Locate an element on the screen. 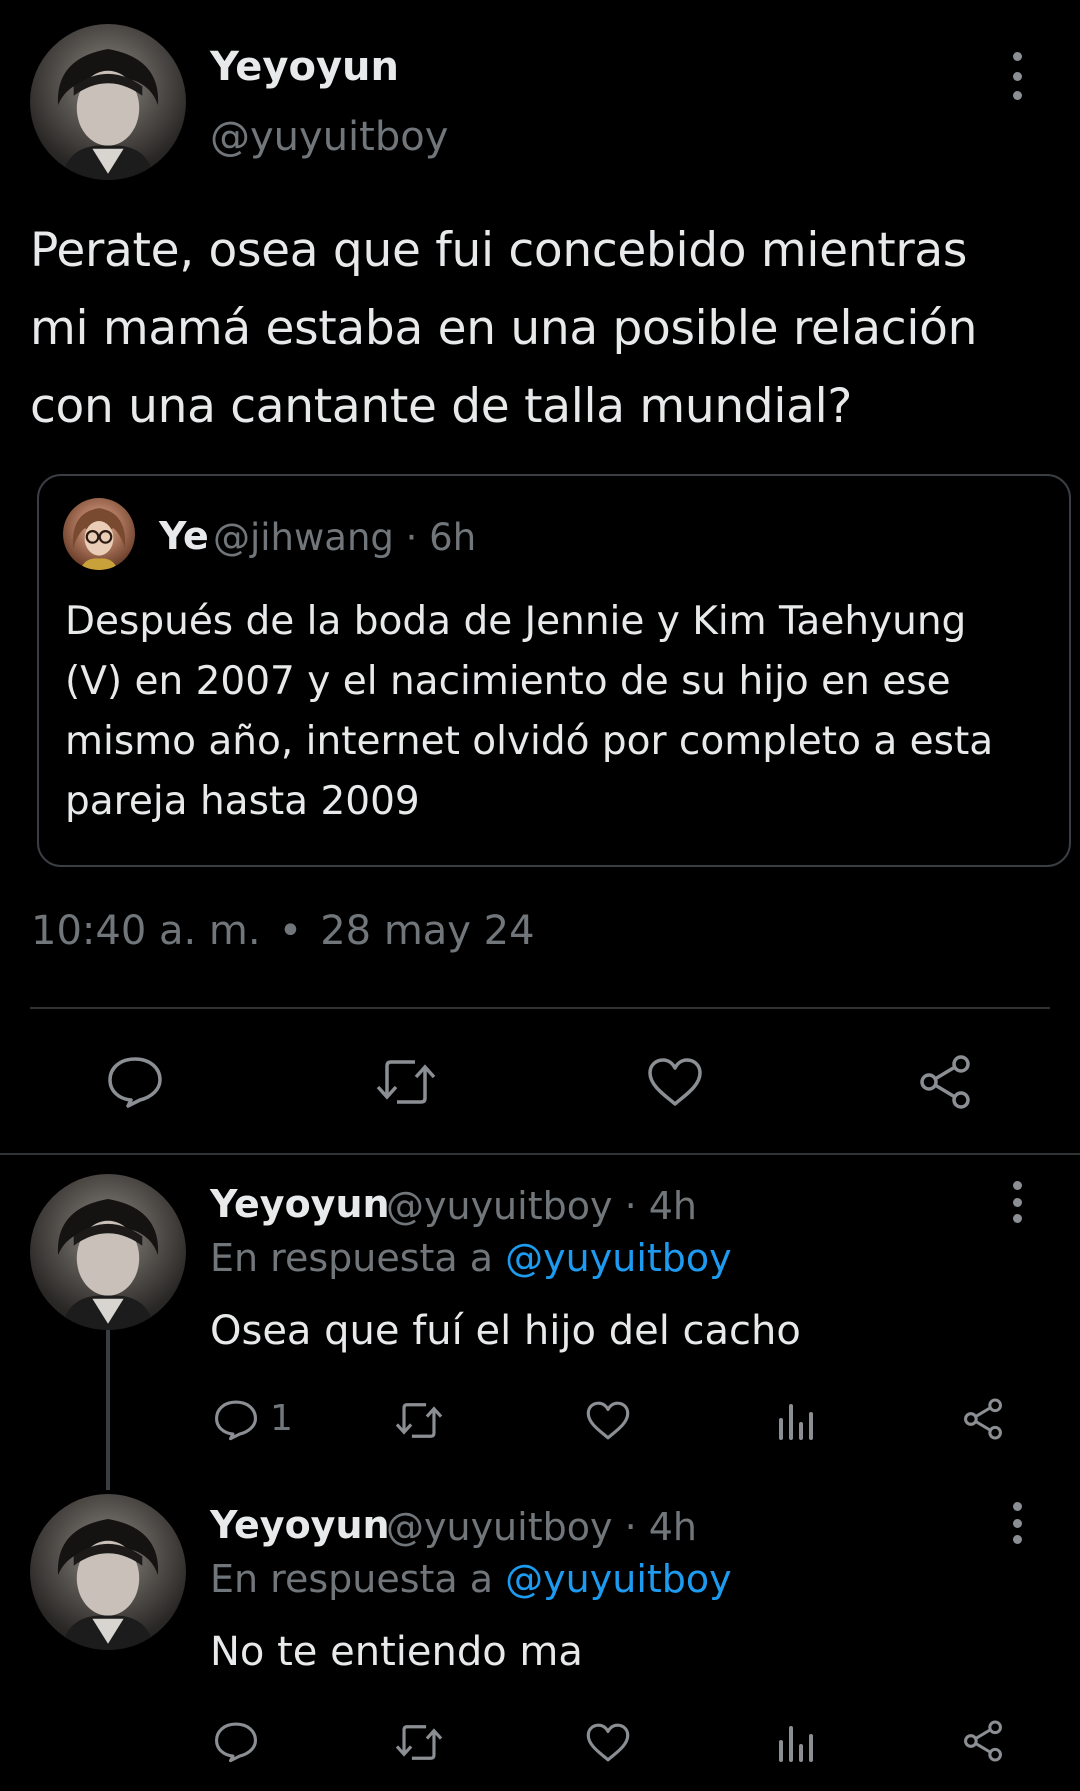 This screenshot has height=1791, width=1080. author-handle: @yuyuitboy is located at coordinates (329, 137).